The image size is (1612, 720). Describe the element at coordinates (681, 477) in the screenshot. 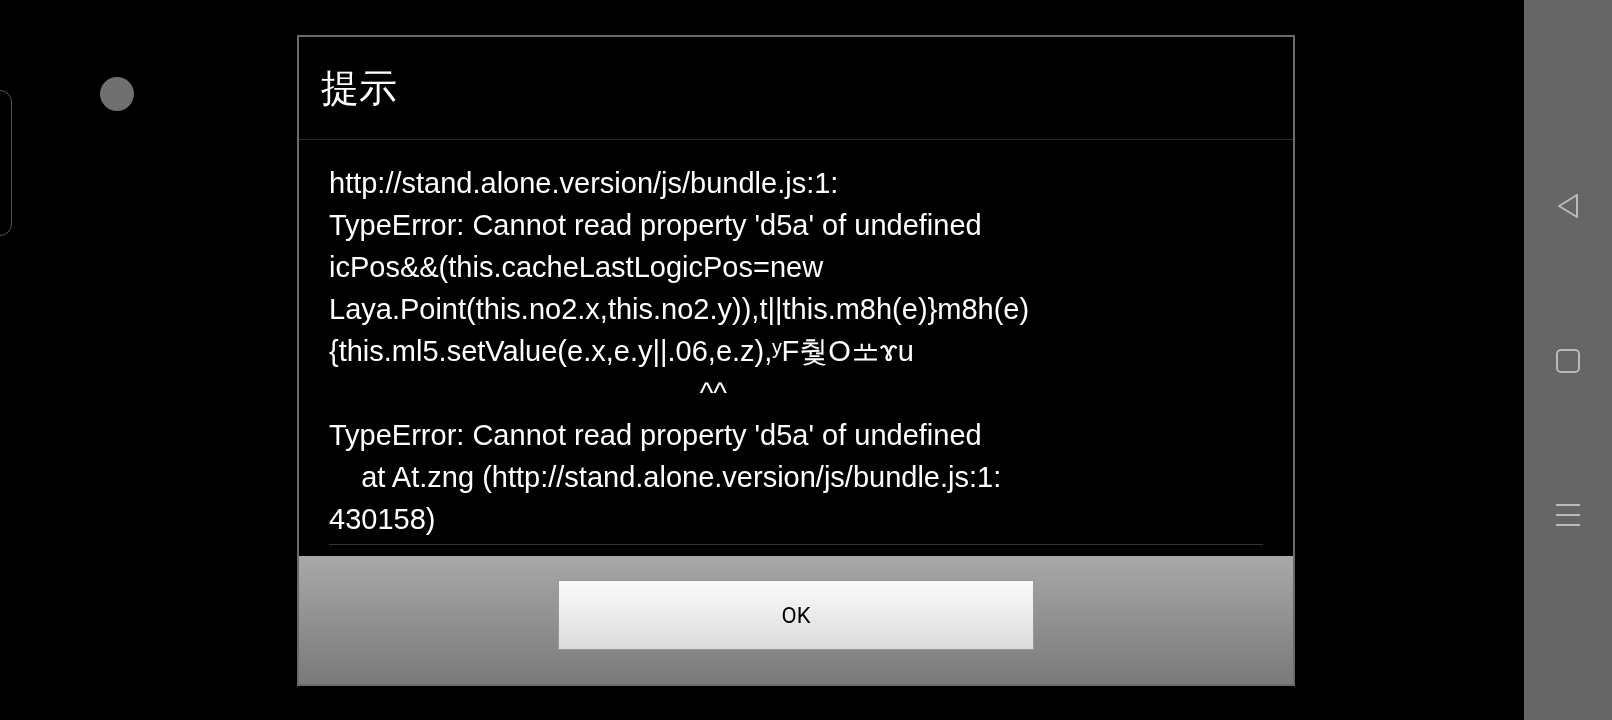

I see `error-text: at At.zng (http://stand.alone.version/js/bundle.js:1:` at that location.